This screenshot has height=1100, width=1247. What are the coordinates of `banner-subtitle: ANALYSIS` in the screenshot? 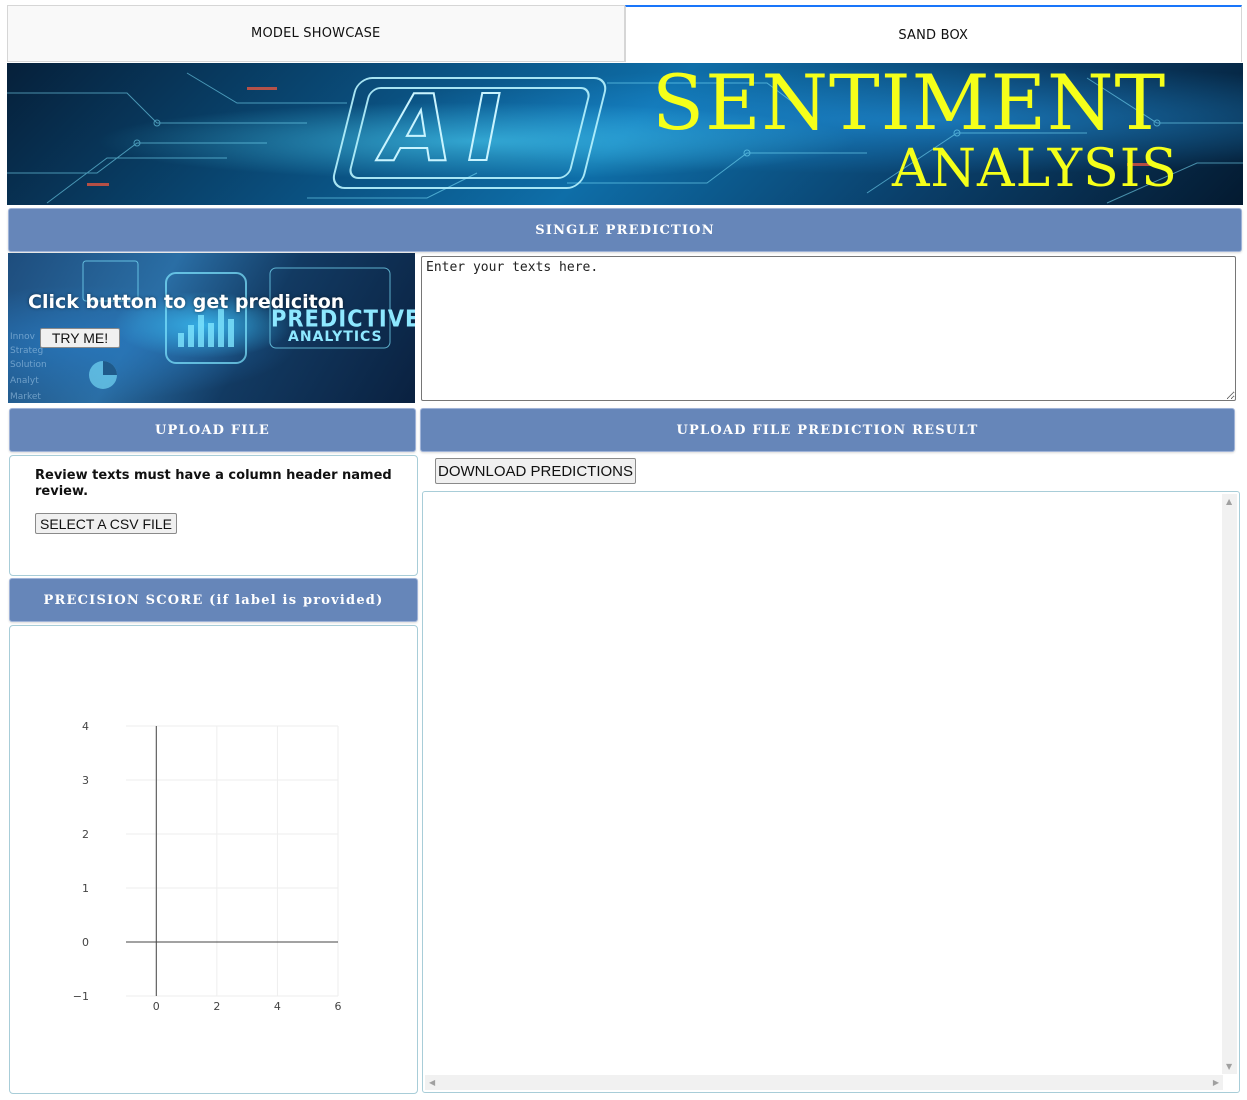 It's located at (1035, 169).